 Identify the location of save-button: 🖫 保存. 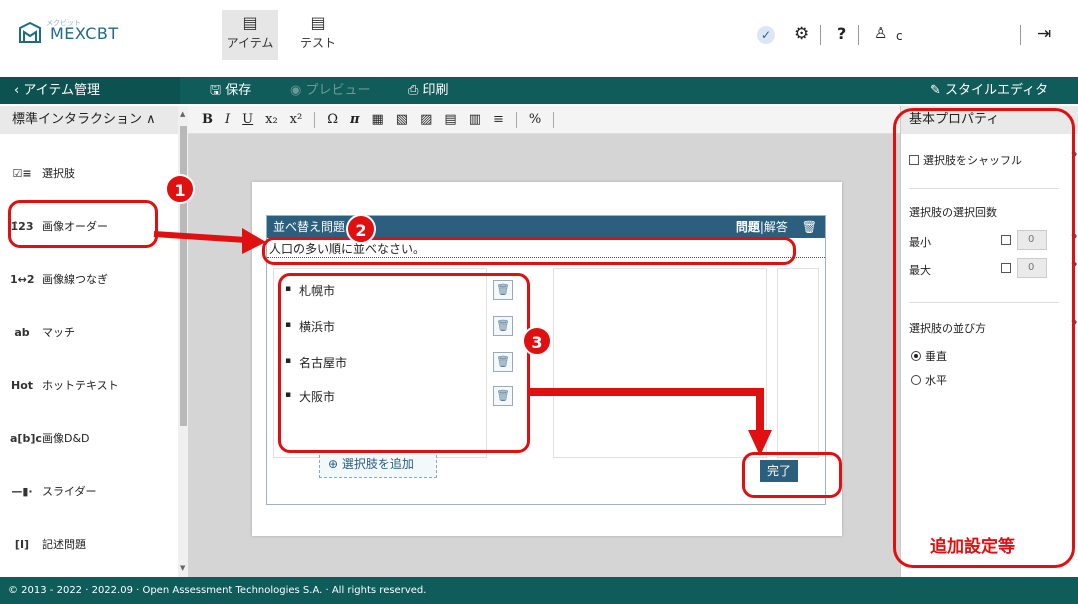
(230, 90).